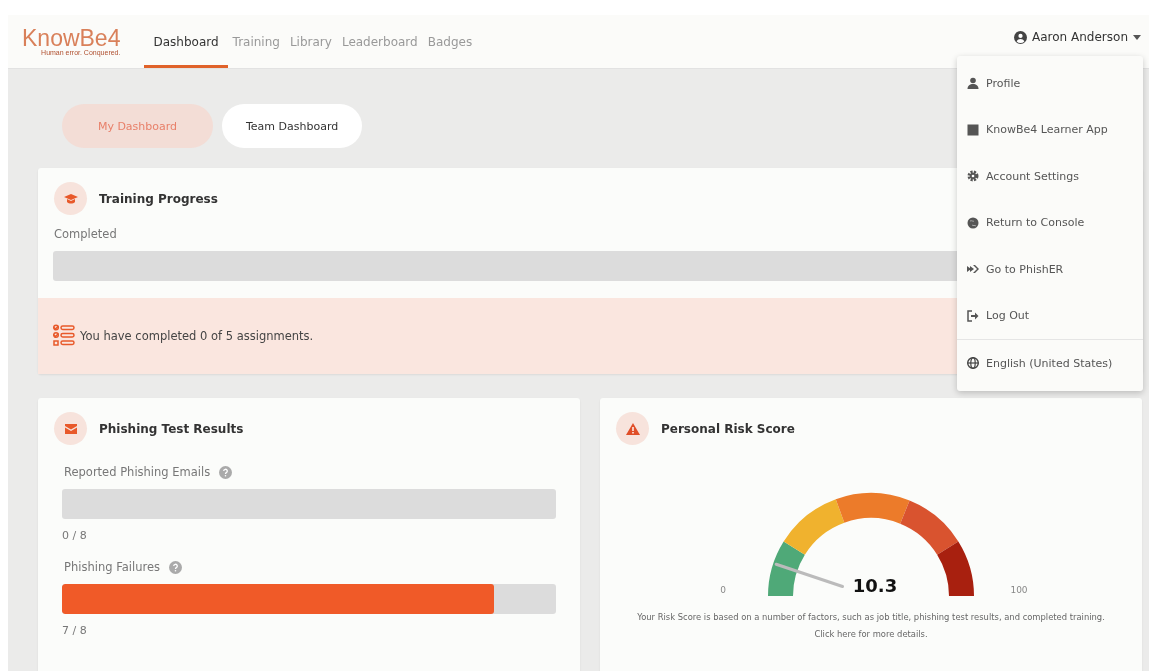 The height and width of the screenshot is (671, 1149). Describe the element at coordinates (1050, 222) in the screenshot. I see `menu-item: Return to Console` at that location.